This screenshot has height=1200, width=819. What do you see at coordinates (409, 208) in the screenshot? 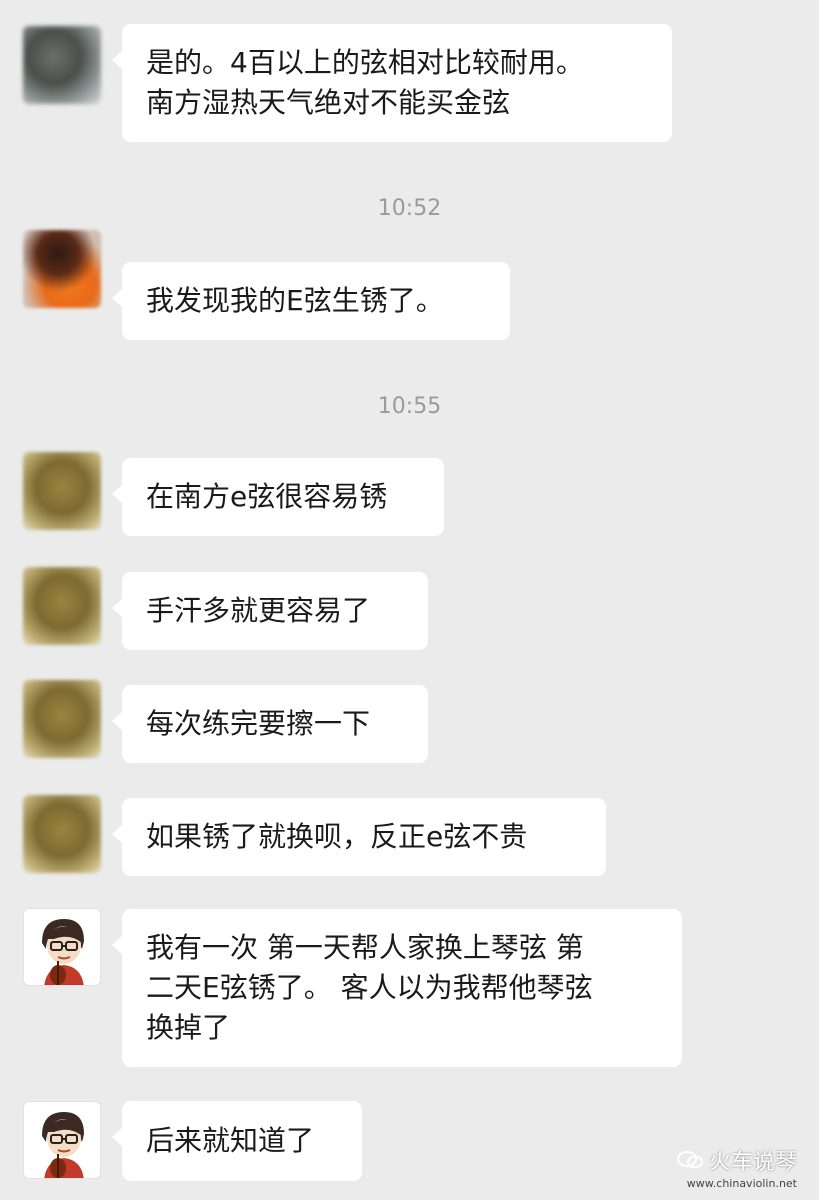
I see `timestamp: 10:52` at bounding box center [409, 208].